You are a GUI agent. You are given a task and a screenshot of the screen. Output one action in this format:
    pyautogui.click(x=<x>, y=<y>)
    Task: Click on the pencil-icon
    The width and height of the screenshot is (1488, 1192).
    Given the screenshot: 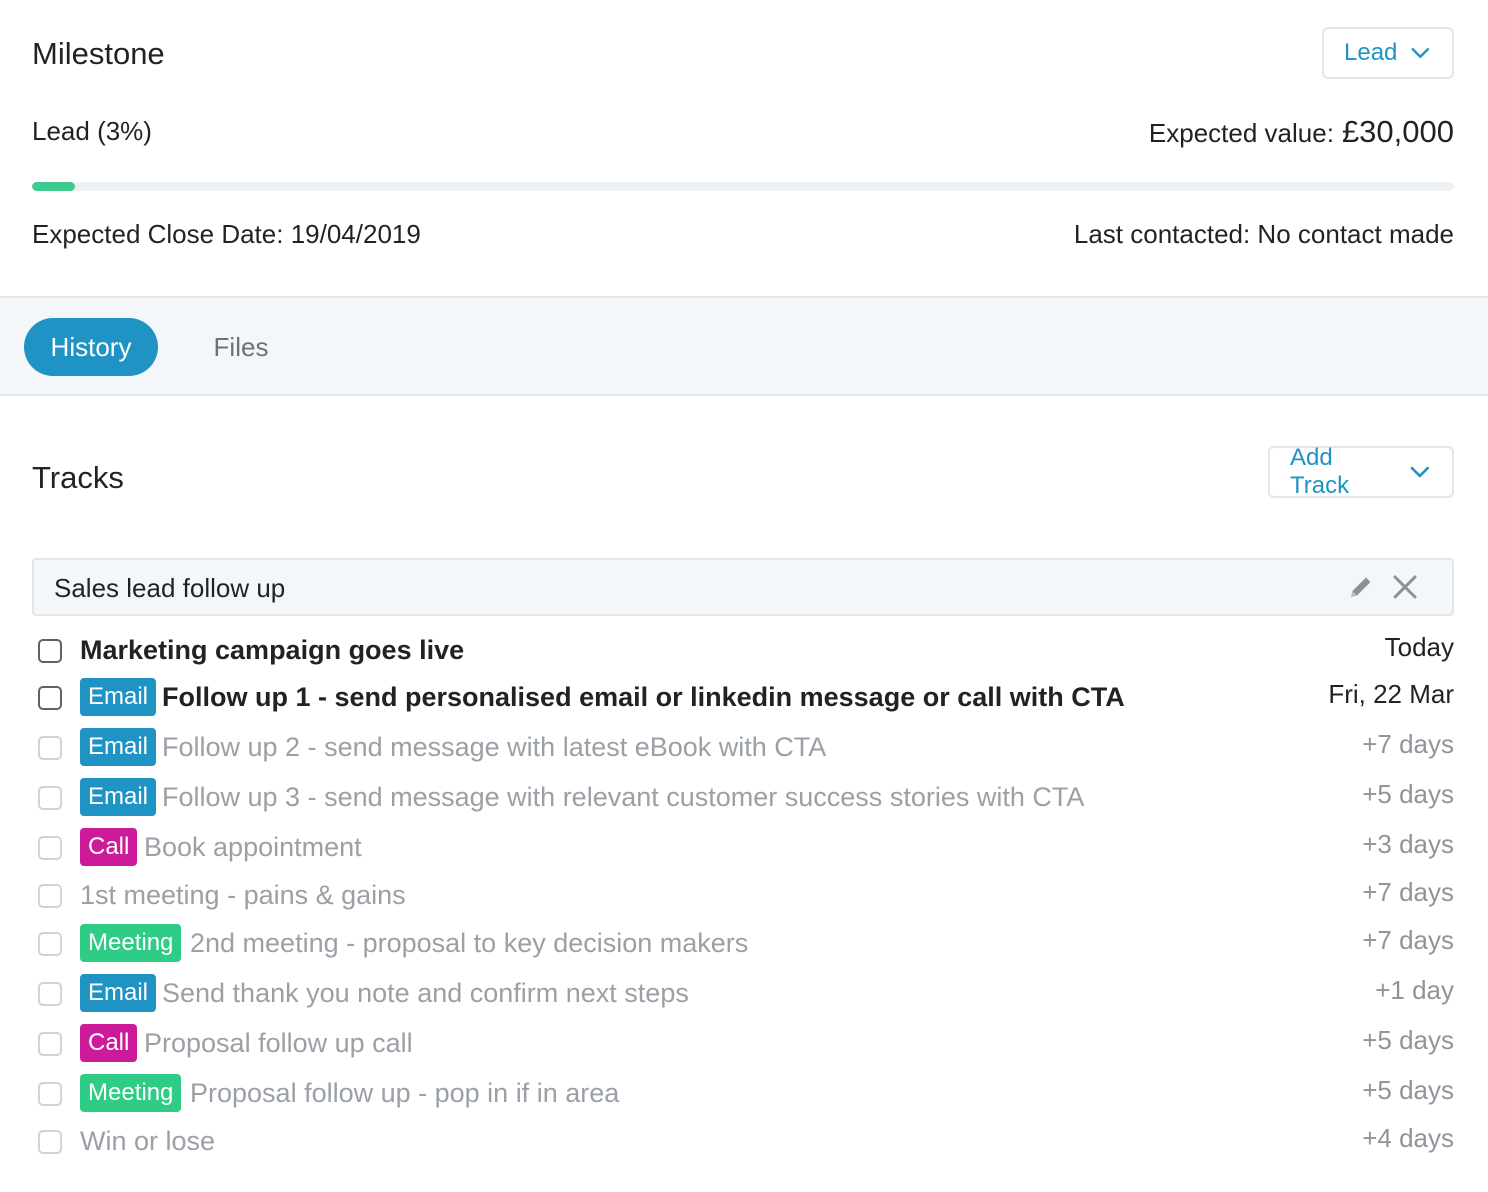 What is the action you would take?
    pyautogui.click(x=1361, y=587)
    